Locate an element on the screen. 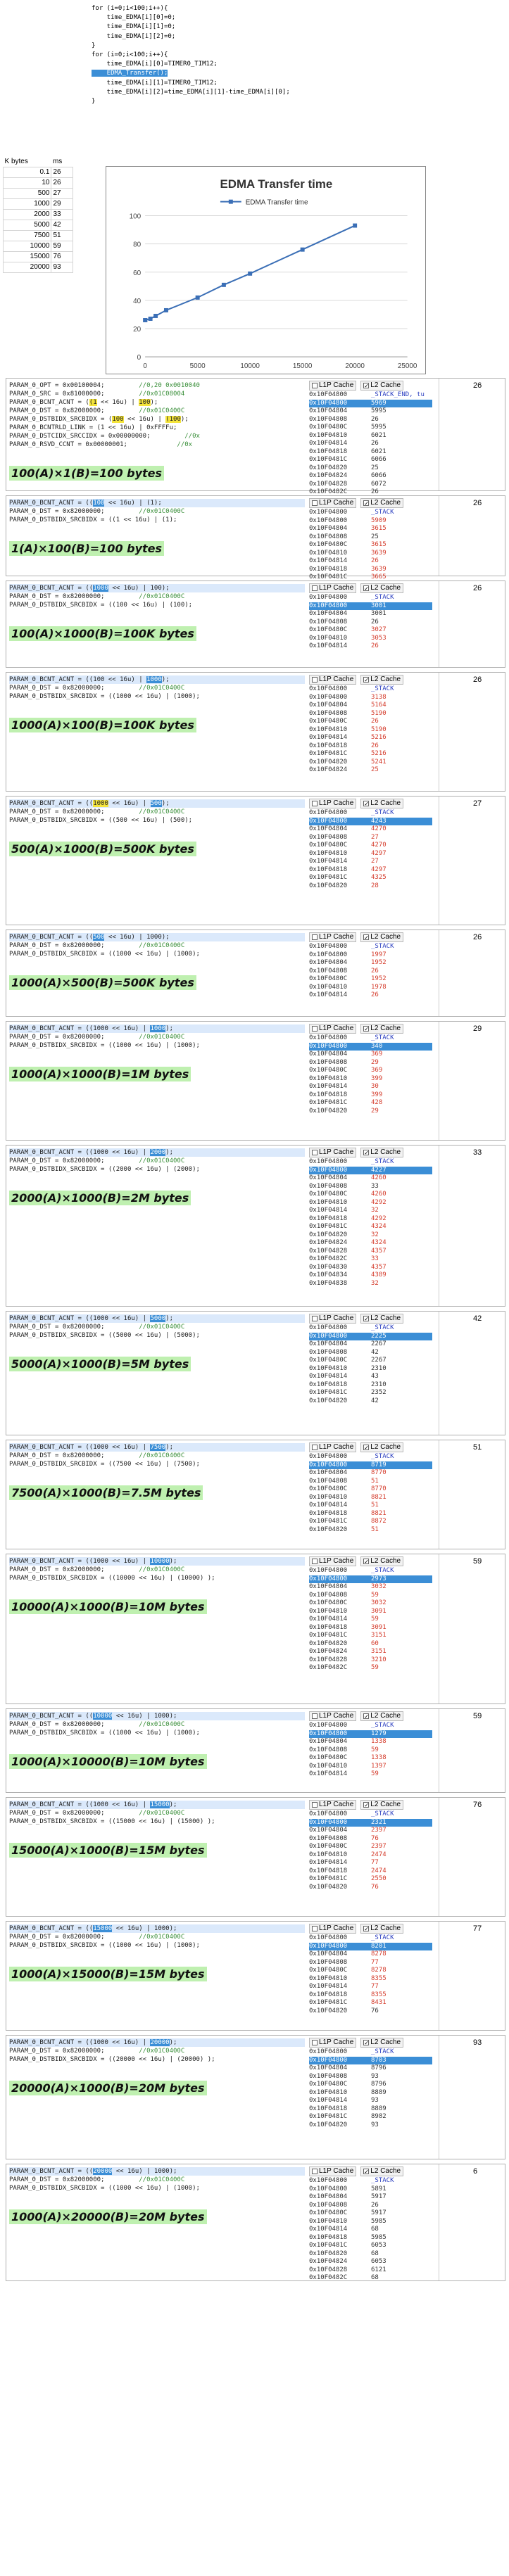 This screenshot has height=2576, width=509. excel-cell-ms: 59 is located at coordinates (62, 246).